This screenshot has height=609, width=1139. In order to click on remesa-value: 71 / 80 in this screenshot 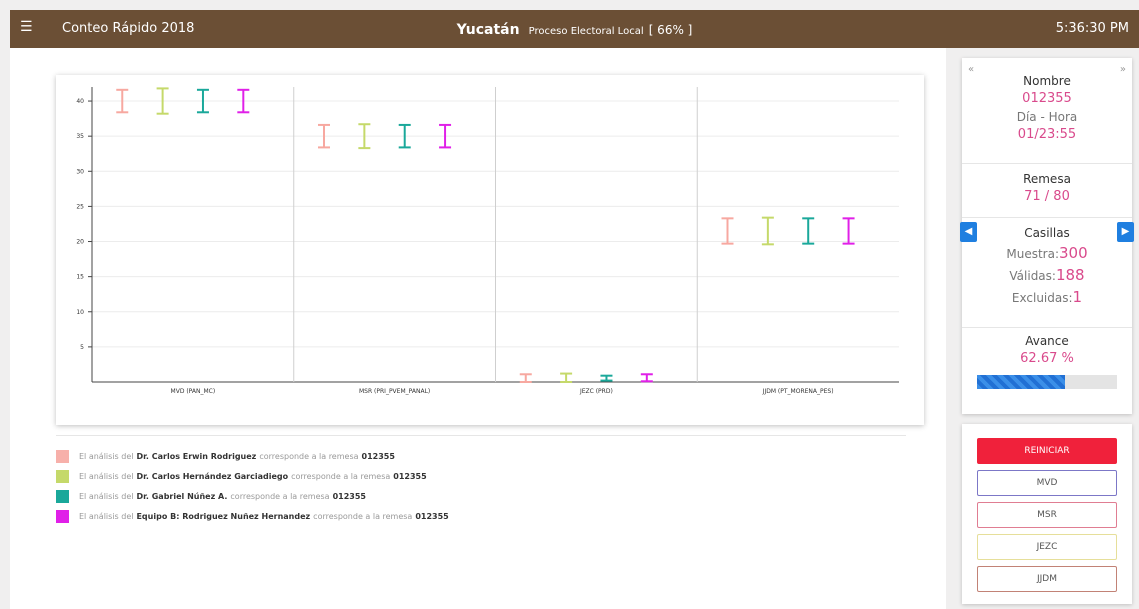, I will do `click(1047, 196)`.